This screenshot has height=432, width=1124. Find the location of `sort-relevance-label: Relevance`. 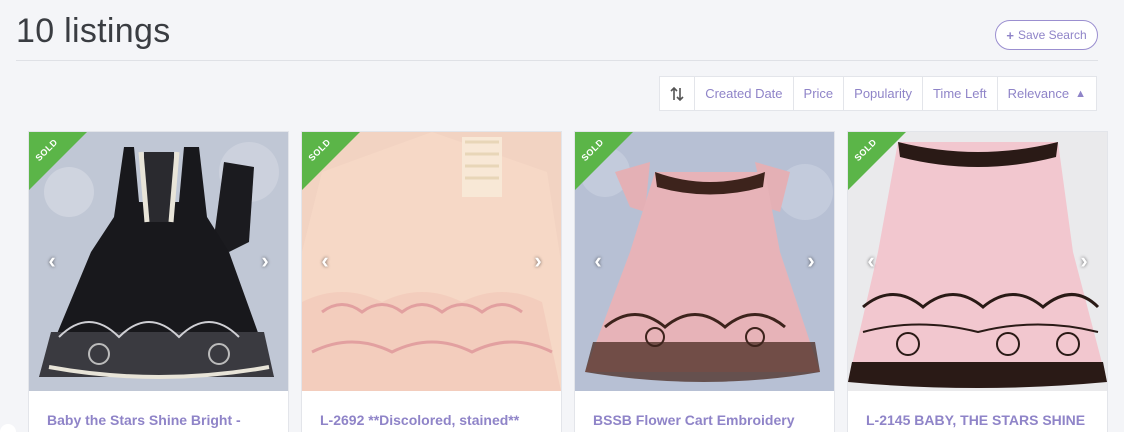

sort-relevance-label: Relevance is located at coordinates (1038, 93).